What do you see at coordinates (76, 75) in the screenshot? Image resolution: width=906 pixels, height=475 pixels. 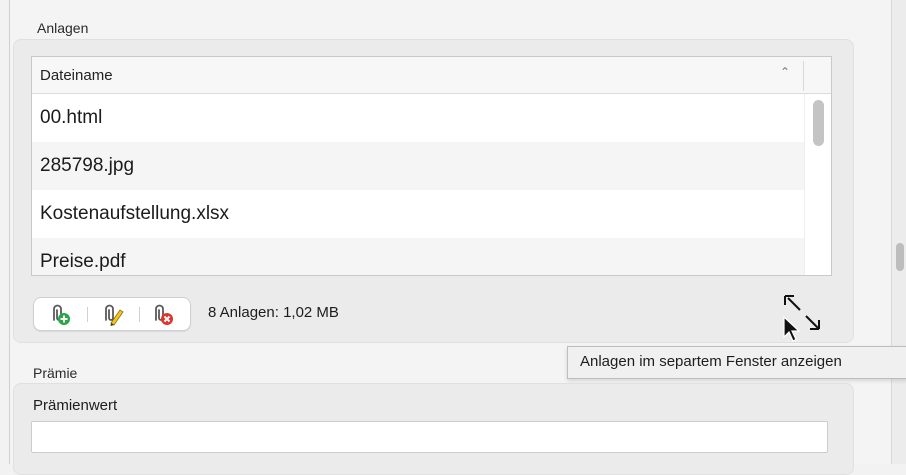 I see `column-header-filename: Dateiname` at bounding box center [76, 75].